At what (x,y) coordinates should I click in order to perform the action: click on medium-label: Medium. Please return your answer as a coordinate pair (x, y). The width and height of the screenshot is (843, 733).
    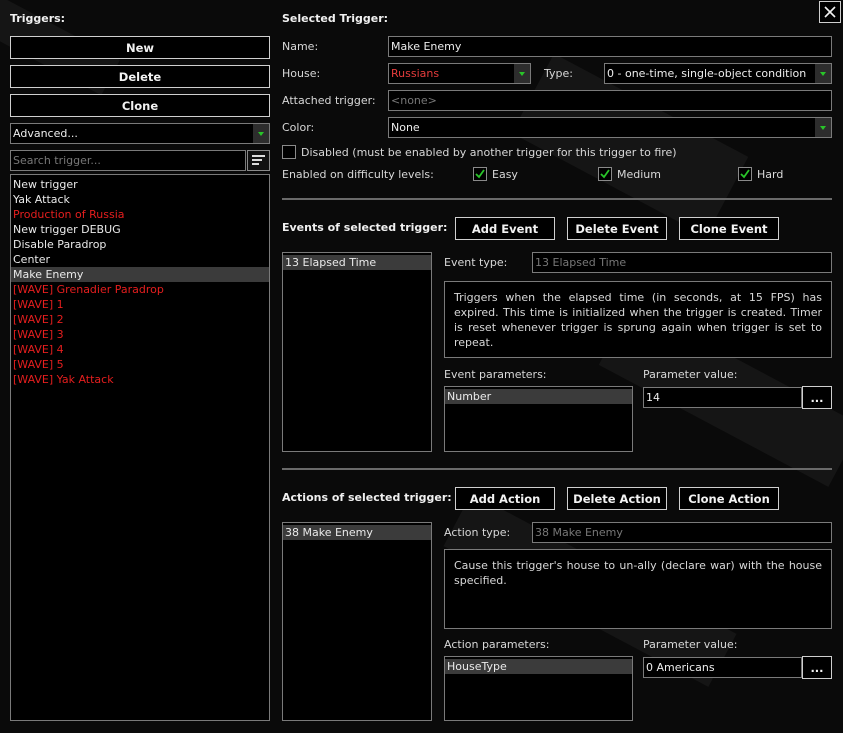
    Looking at the image, I should click on (639, 174).